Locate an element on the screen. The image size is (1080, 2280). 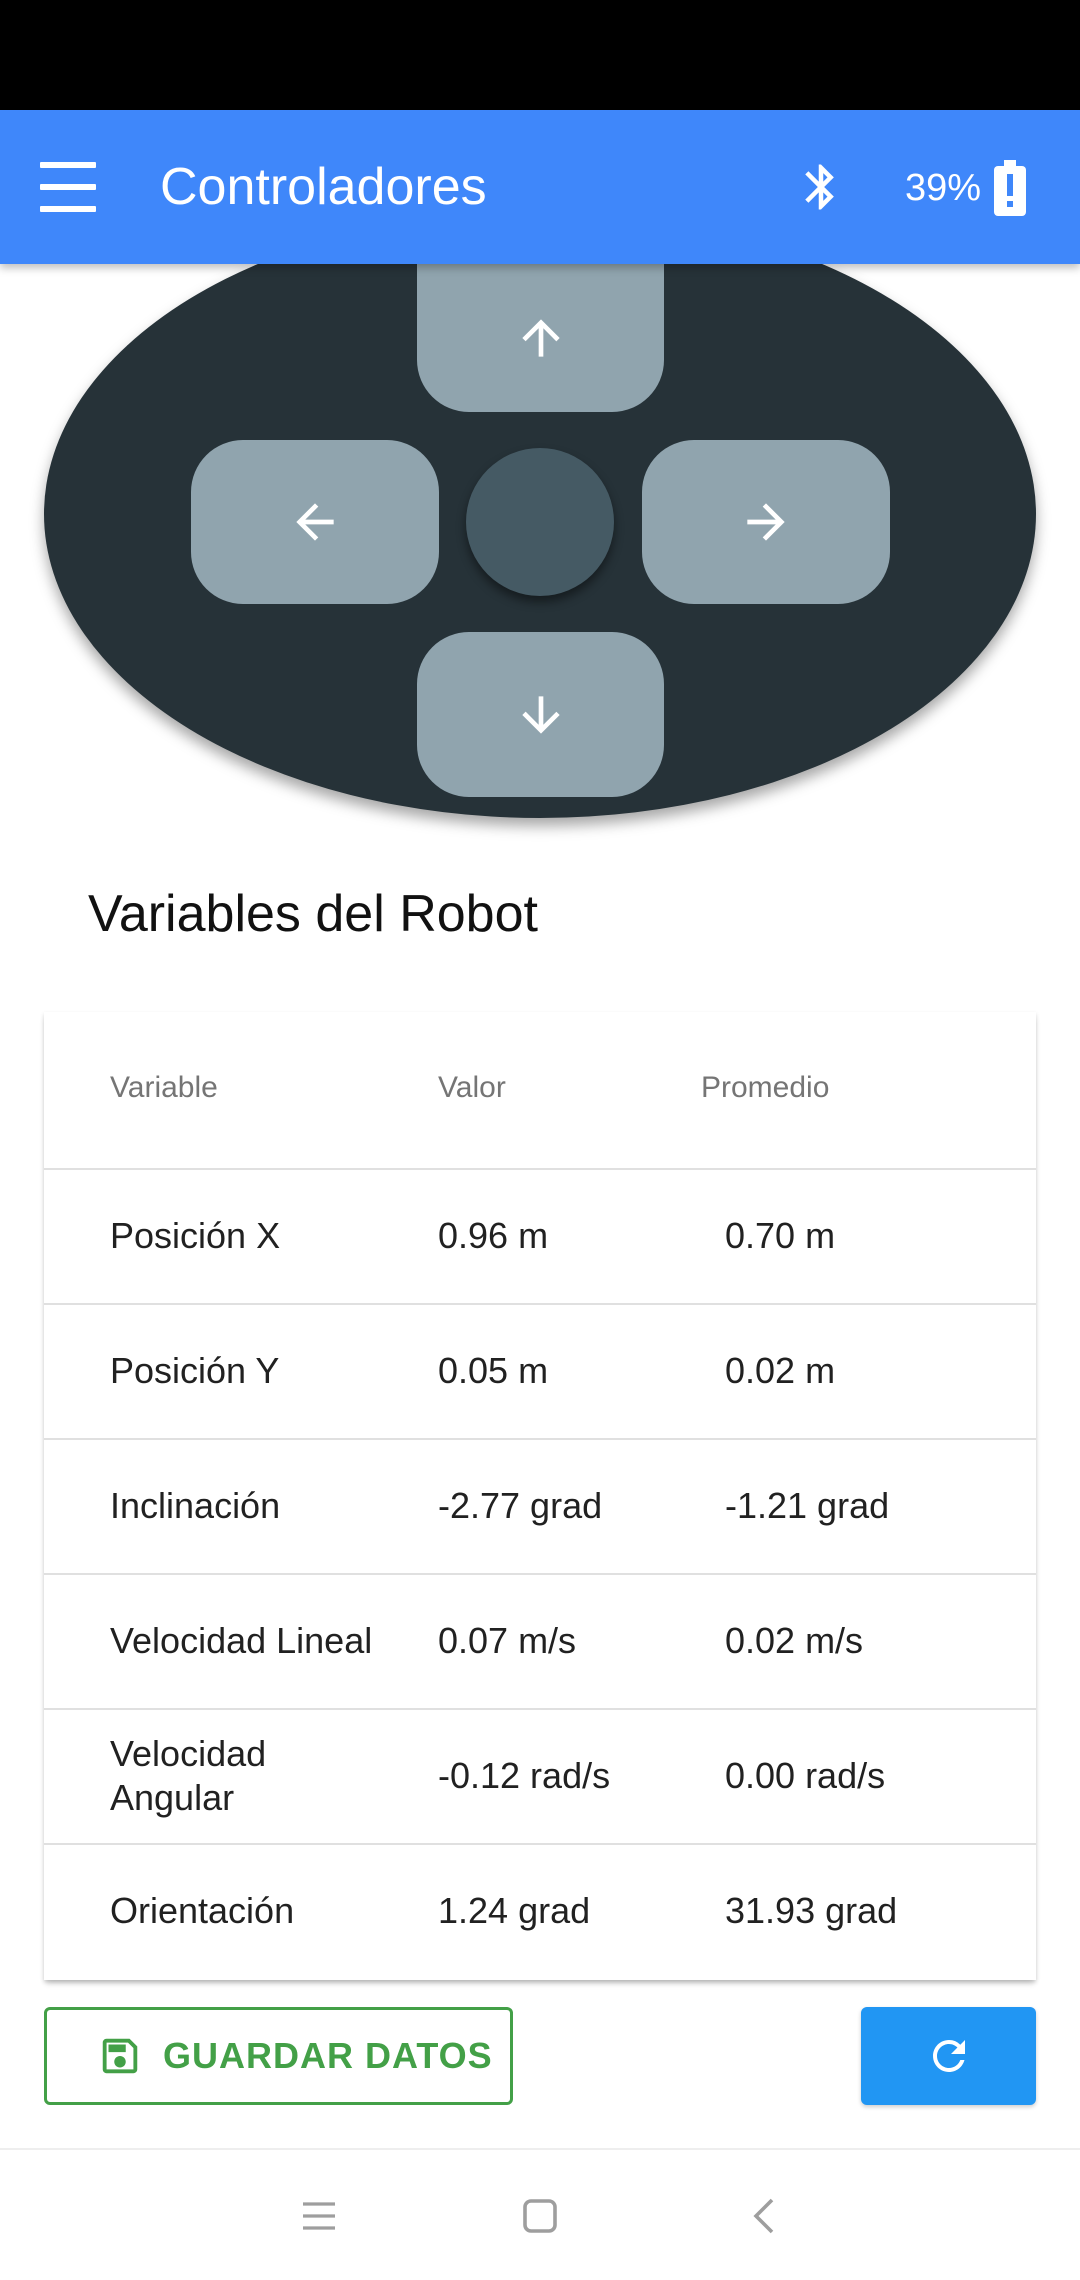
variable-average: 0.02 m/s is located at coordinates (794, 1640).